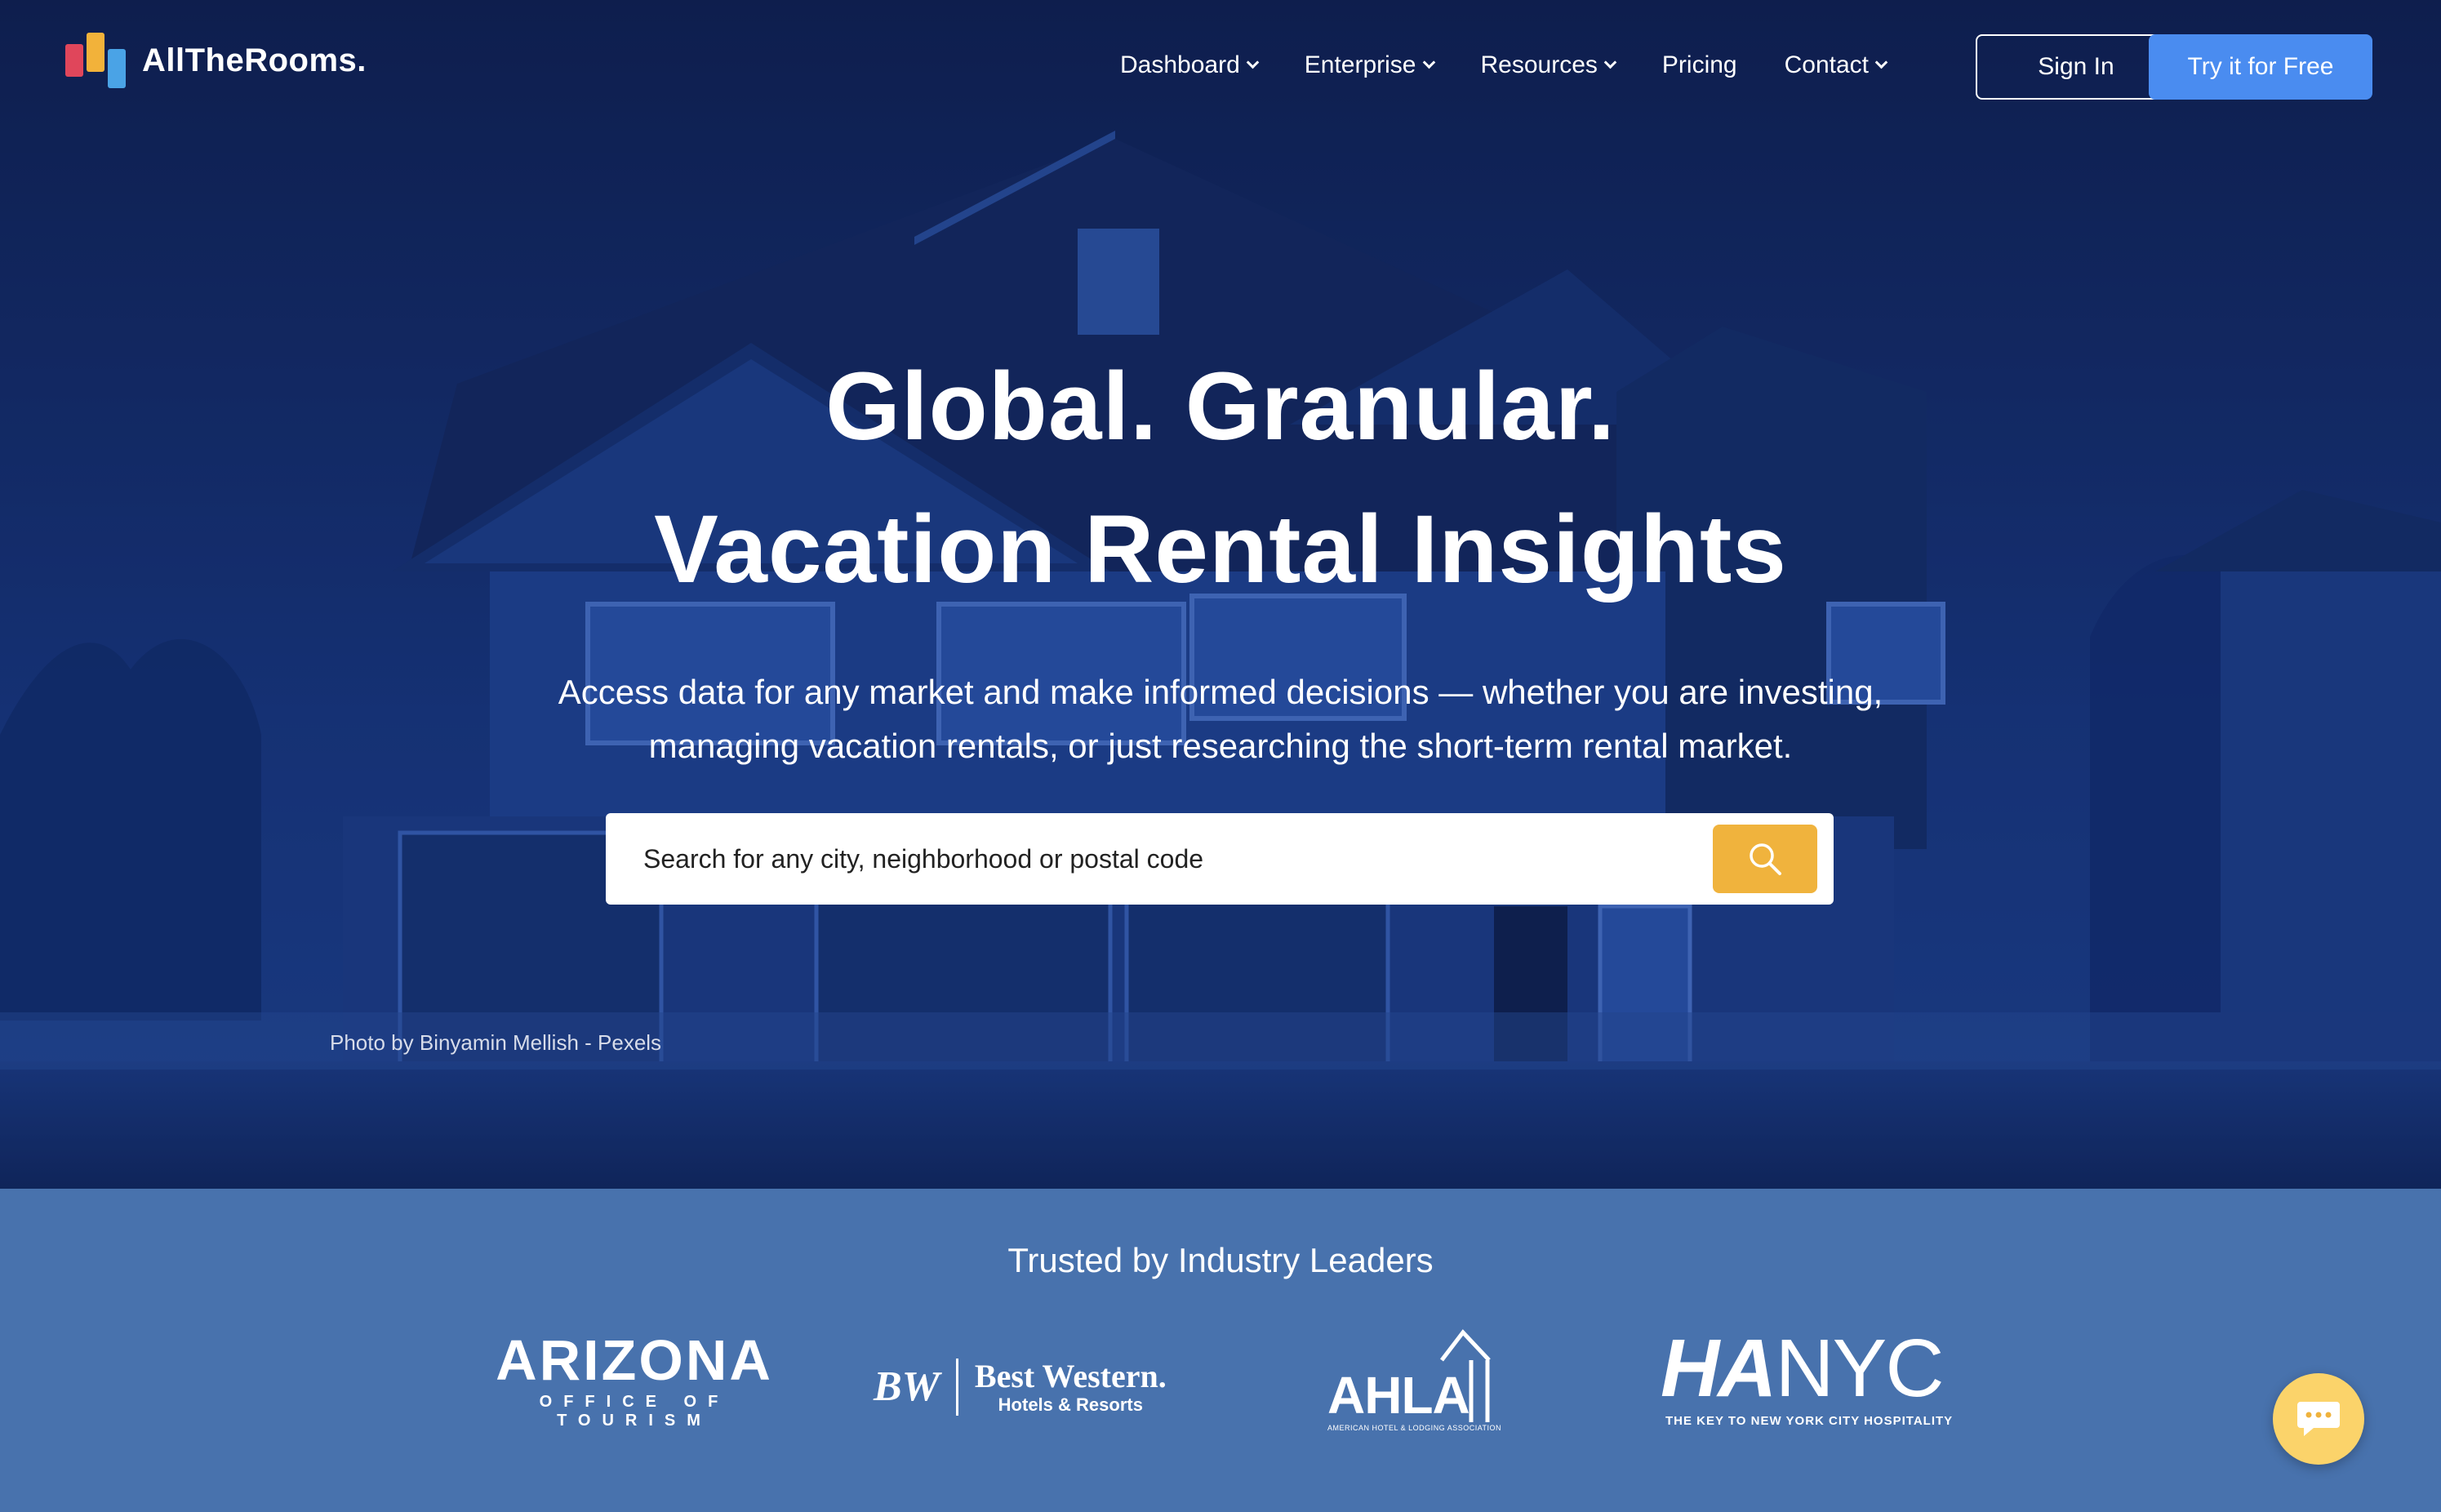 The height and width of the screenshot is (1512, 2441). Describe the element at coordinates (1398, 1395) in the screenshot. I see `ahla-logo-text: AHLA` at that location.